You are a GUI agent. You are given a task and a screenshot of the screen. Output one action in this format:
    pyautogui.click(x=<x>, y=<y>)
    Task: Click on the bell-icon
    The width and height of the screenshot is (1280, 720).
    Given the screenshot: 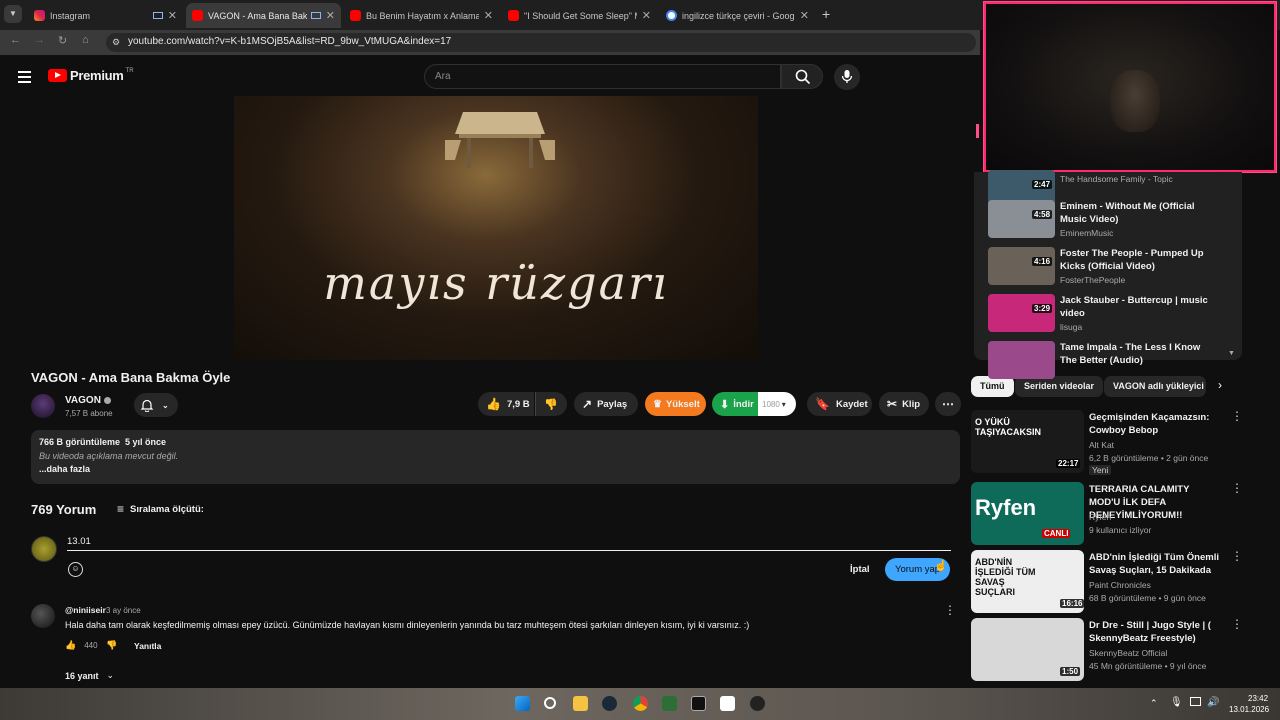 What is the action you would take?
    pyautogui.click(x=147, y=405)
    